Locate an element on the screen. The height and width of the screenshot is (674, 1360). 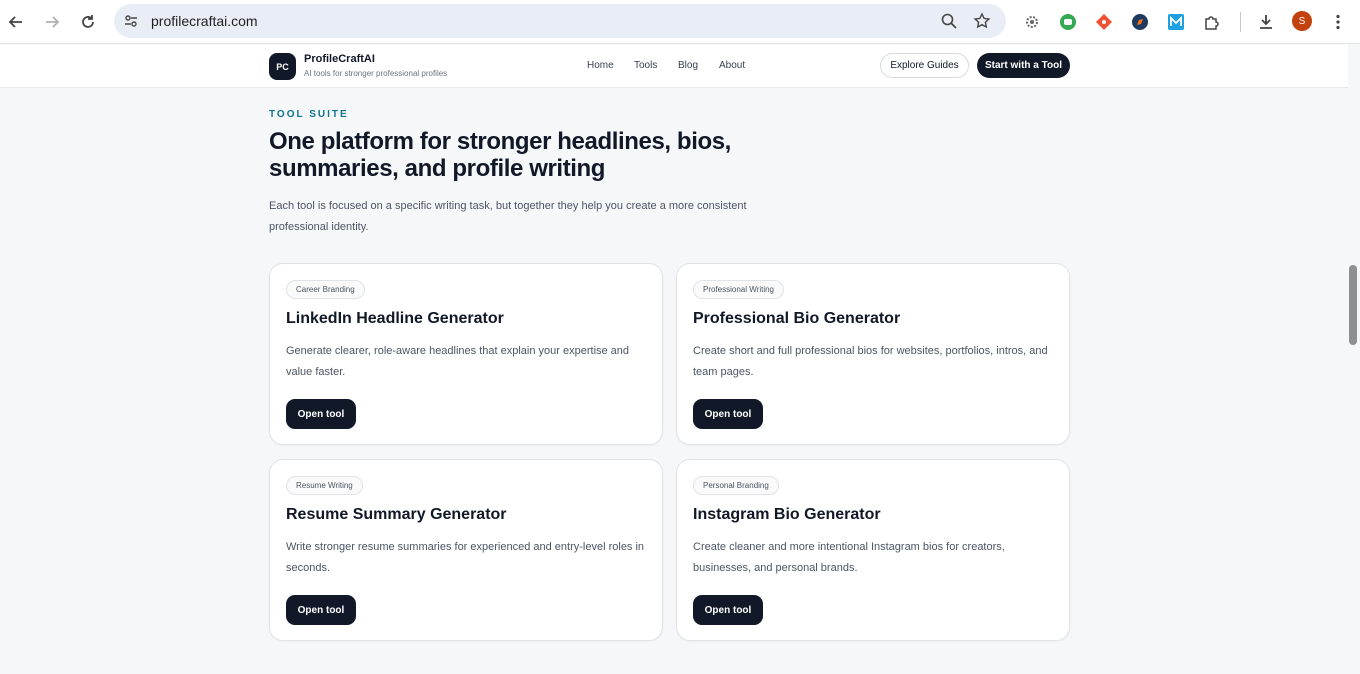
address-bar: profilecraftai.com is located at coordinates (560, 21).